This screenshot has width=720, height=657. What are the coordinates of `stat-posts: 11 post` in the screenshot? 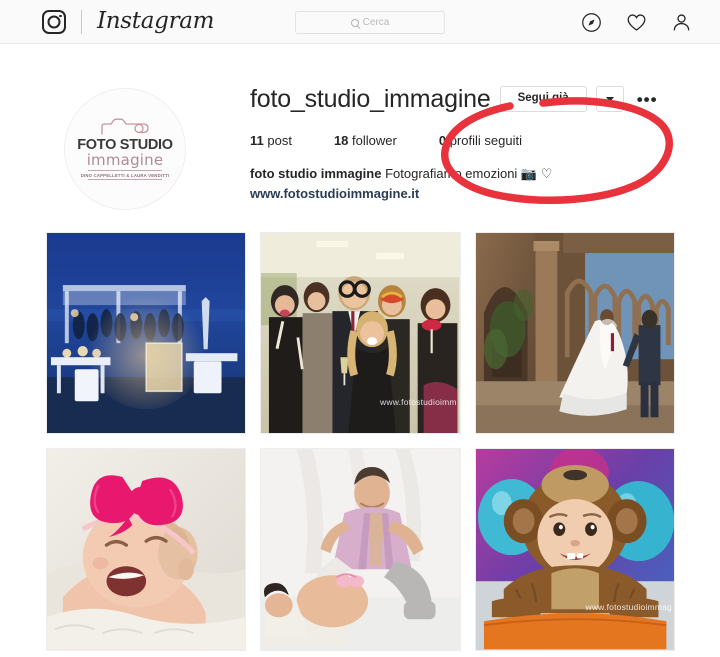 It's located at (271, 140).